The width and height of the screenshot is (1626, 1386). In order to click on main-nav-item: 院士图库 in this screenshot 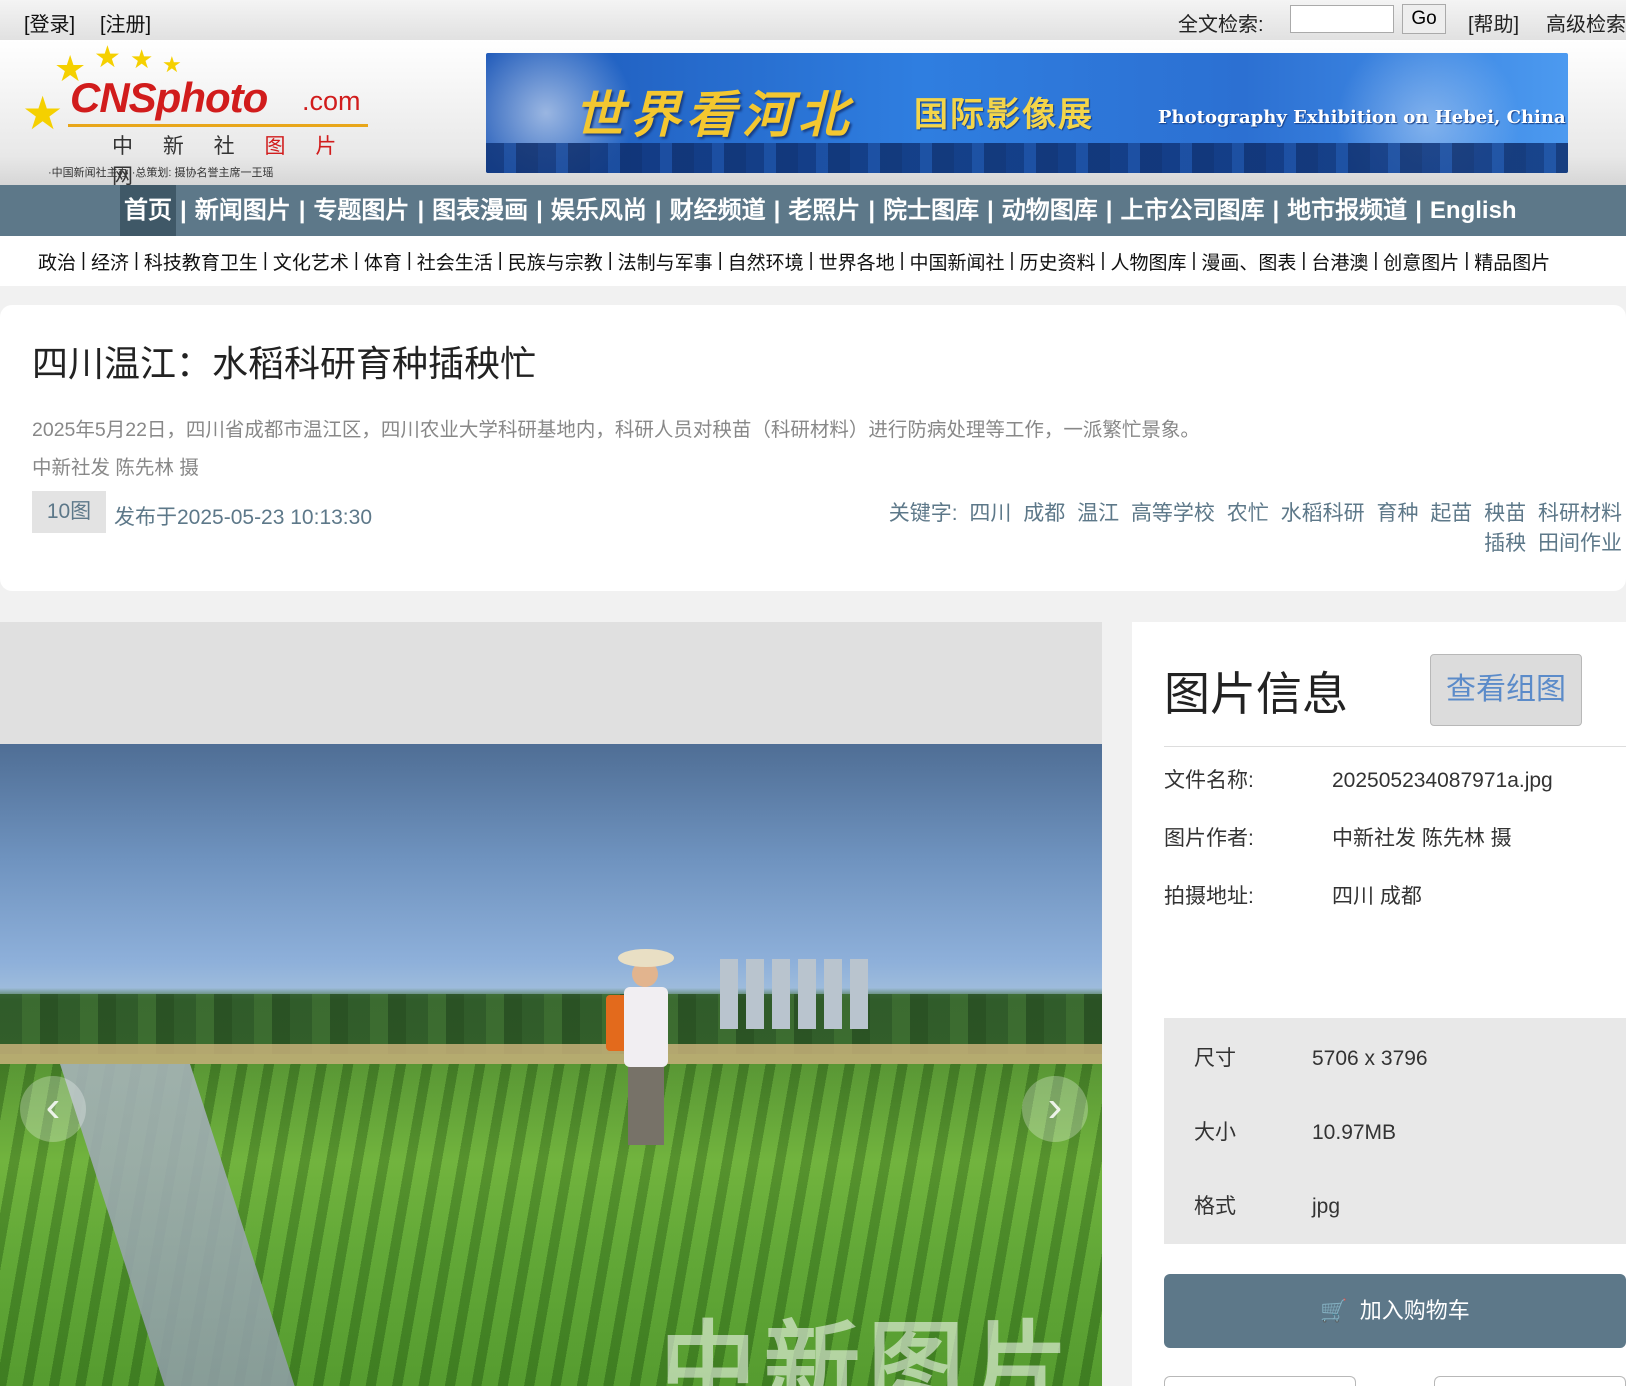, I will do `click(931, 210)`.